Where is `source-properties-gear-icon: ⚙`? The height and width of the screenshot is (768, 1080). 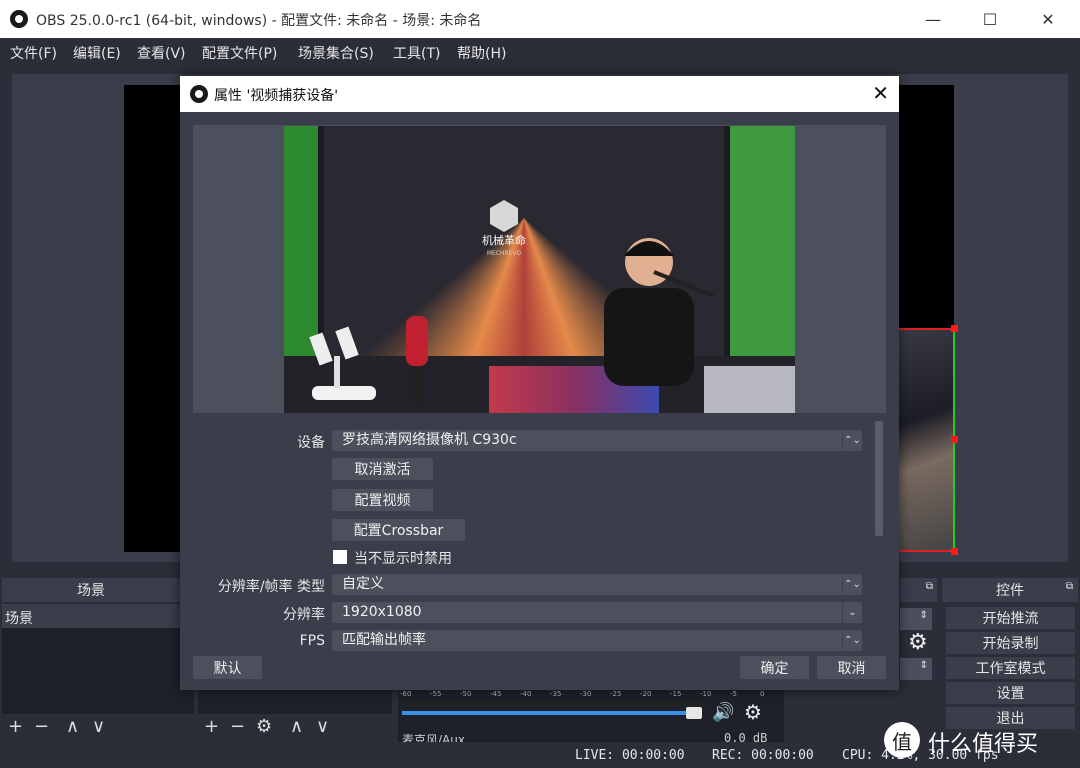 source-properties-gear-icon: ⚙ is located at coordinates (264, 726).